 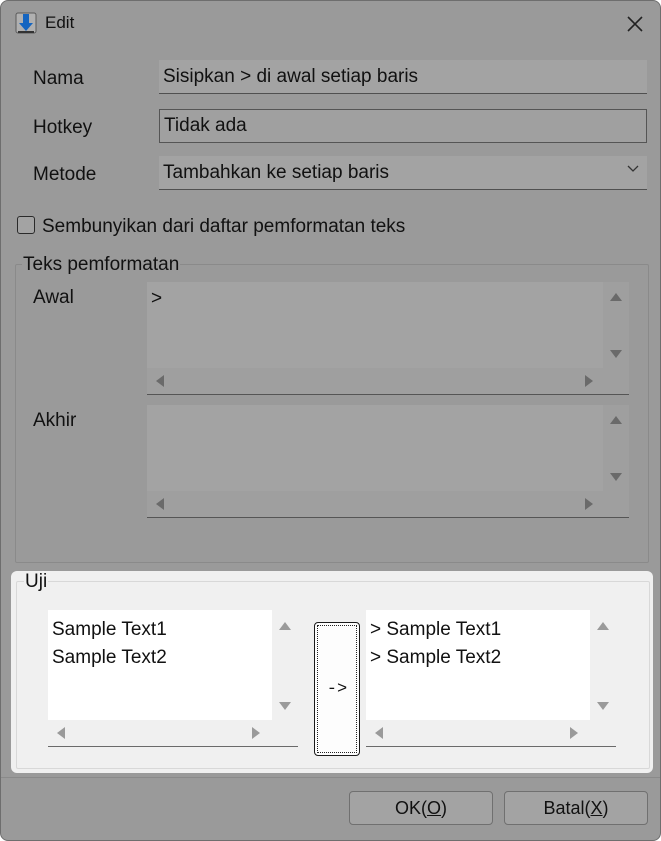 I want to click on start-textarea: >, so click(x=388, y=338).